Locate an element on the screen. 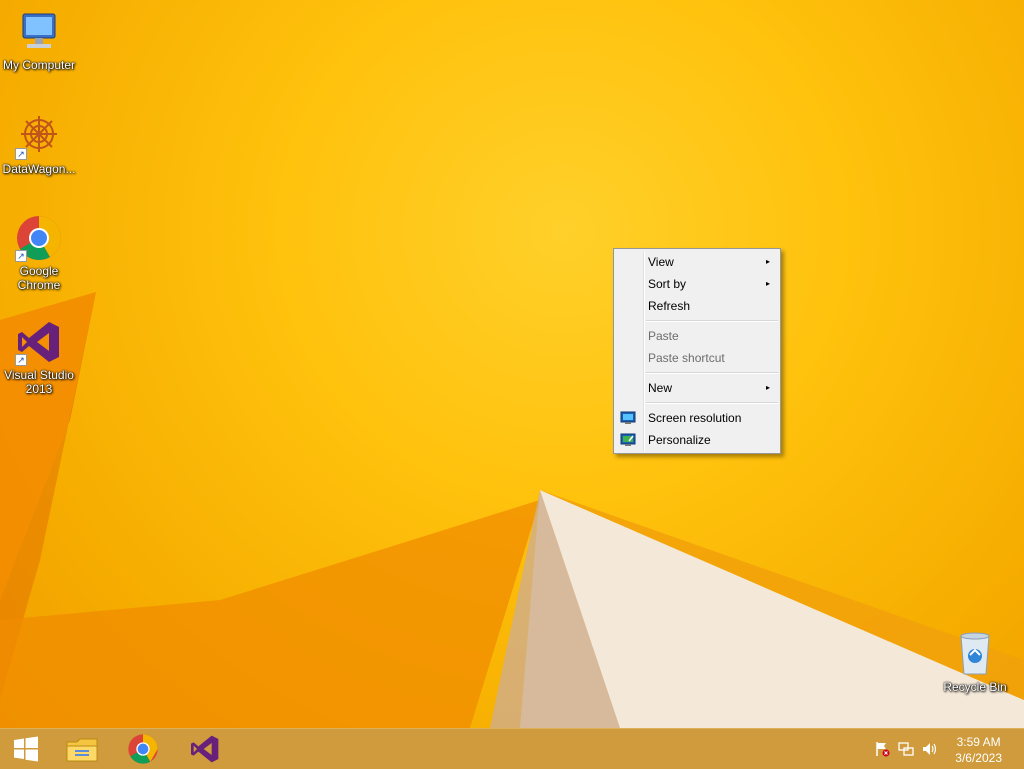 This screenshot has height=769, width=1024. menu-item-screen-resolution: Screen resolution is located at coordinates (697, 418).